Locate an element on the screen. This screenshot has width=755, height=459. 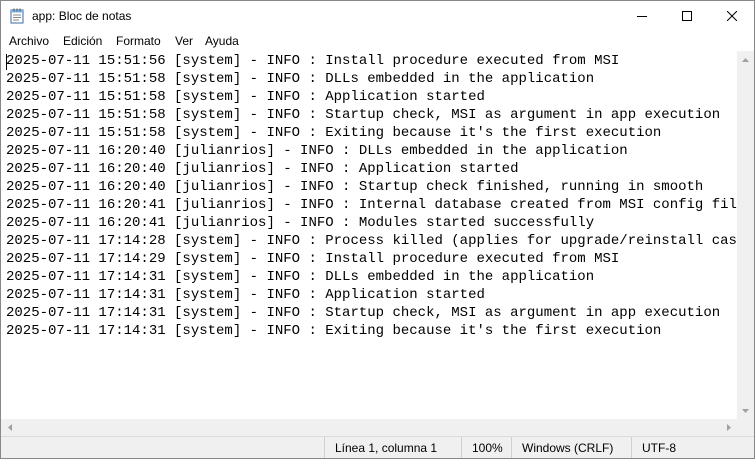
status-zoom: 100% is located at coordinates (486, 447).